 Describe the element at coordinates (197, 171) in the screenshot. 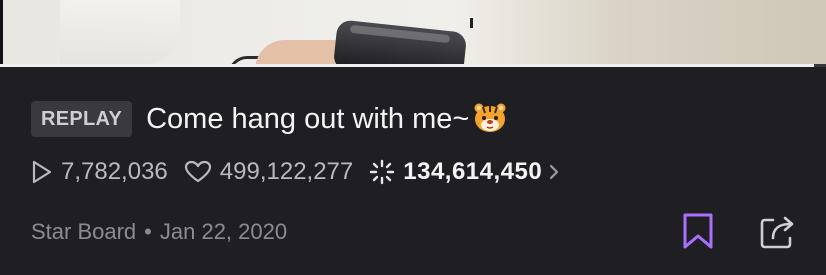

I see `heart-icon` at that location.